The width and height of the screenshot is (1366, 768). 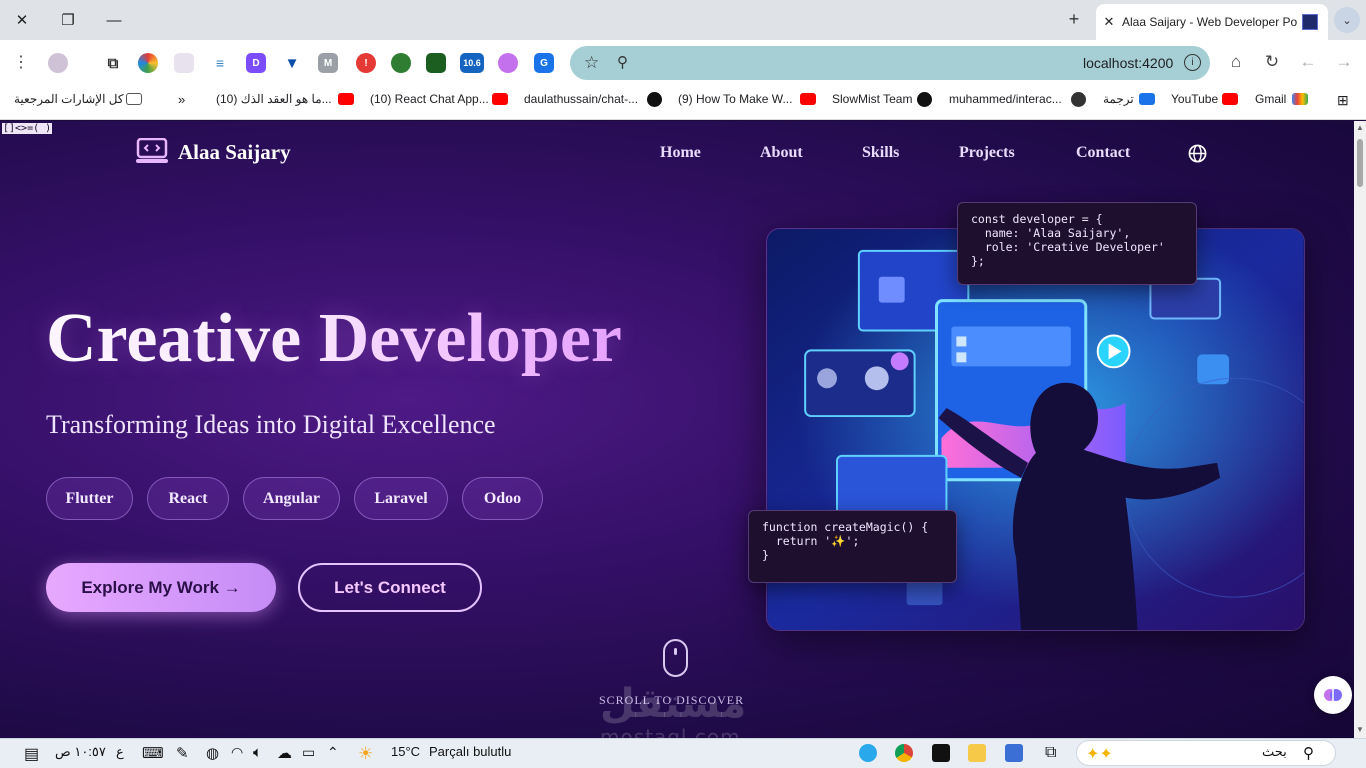 I want to click on evernote-extension-icon, so click(x=401, y=63).